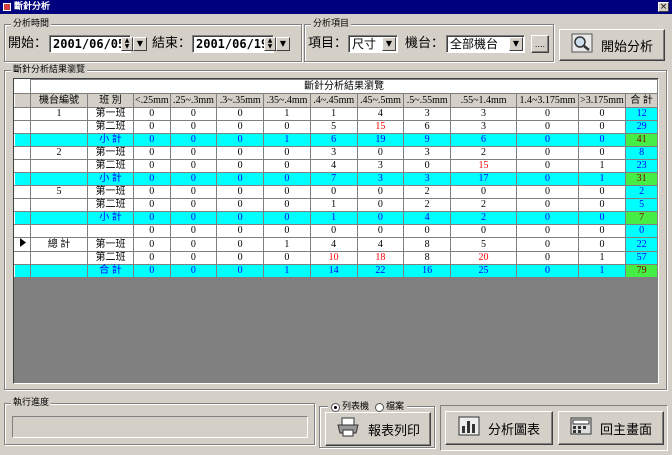 The image size is (672, 455). What do you see at coordinates (59, 244) in the screenshot?
I see `machine-cell: 總 計` at bounding box center [59, 244].